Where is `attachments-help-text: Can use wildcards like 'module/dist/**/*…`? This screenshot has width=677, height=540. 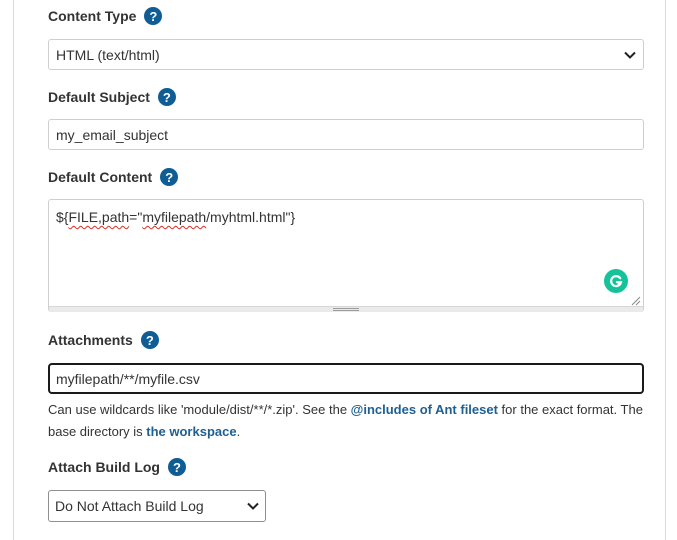
attachments-help-text: Can use wildcards like 'module/dist/**/*… is located at coordinates (348, 421).